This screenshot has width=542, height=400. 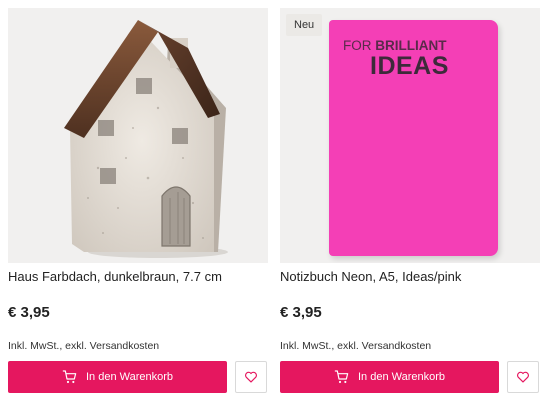 I want to click on product-title: Notizbuch Neon, A5, Ideas/pink, so click(x=370, y=276).